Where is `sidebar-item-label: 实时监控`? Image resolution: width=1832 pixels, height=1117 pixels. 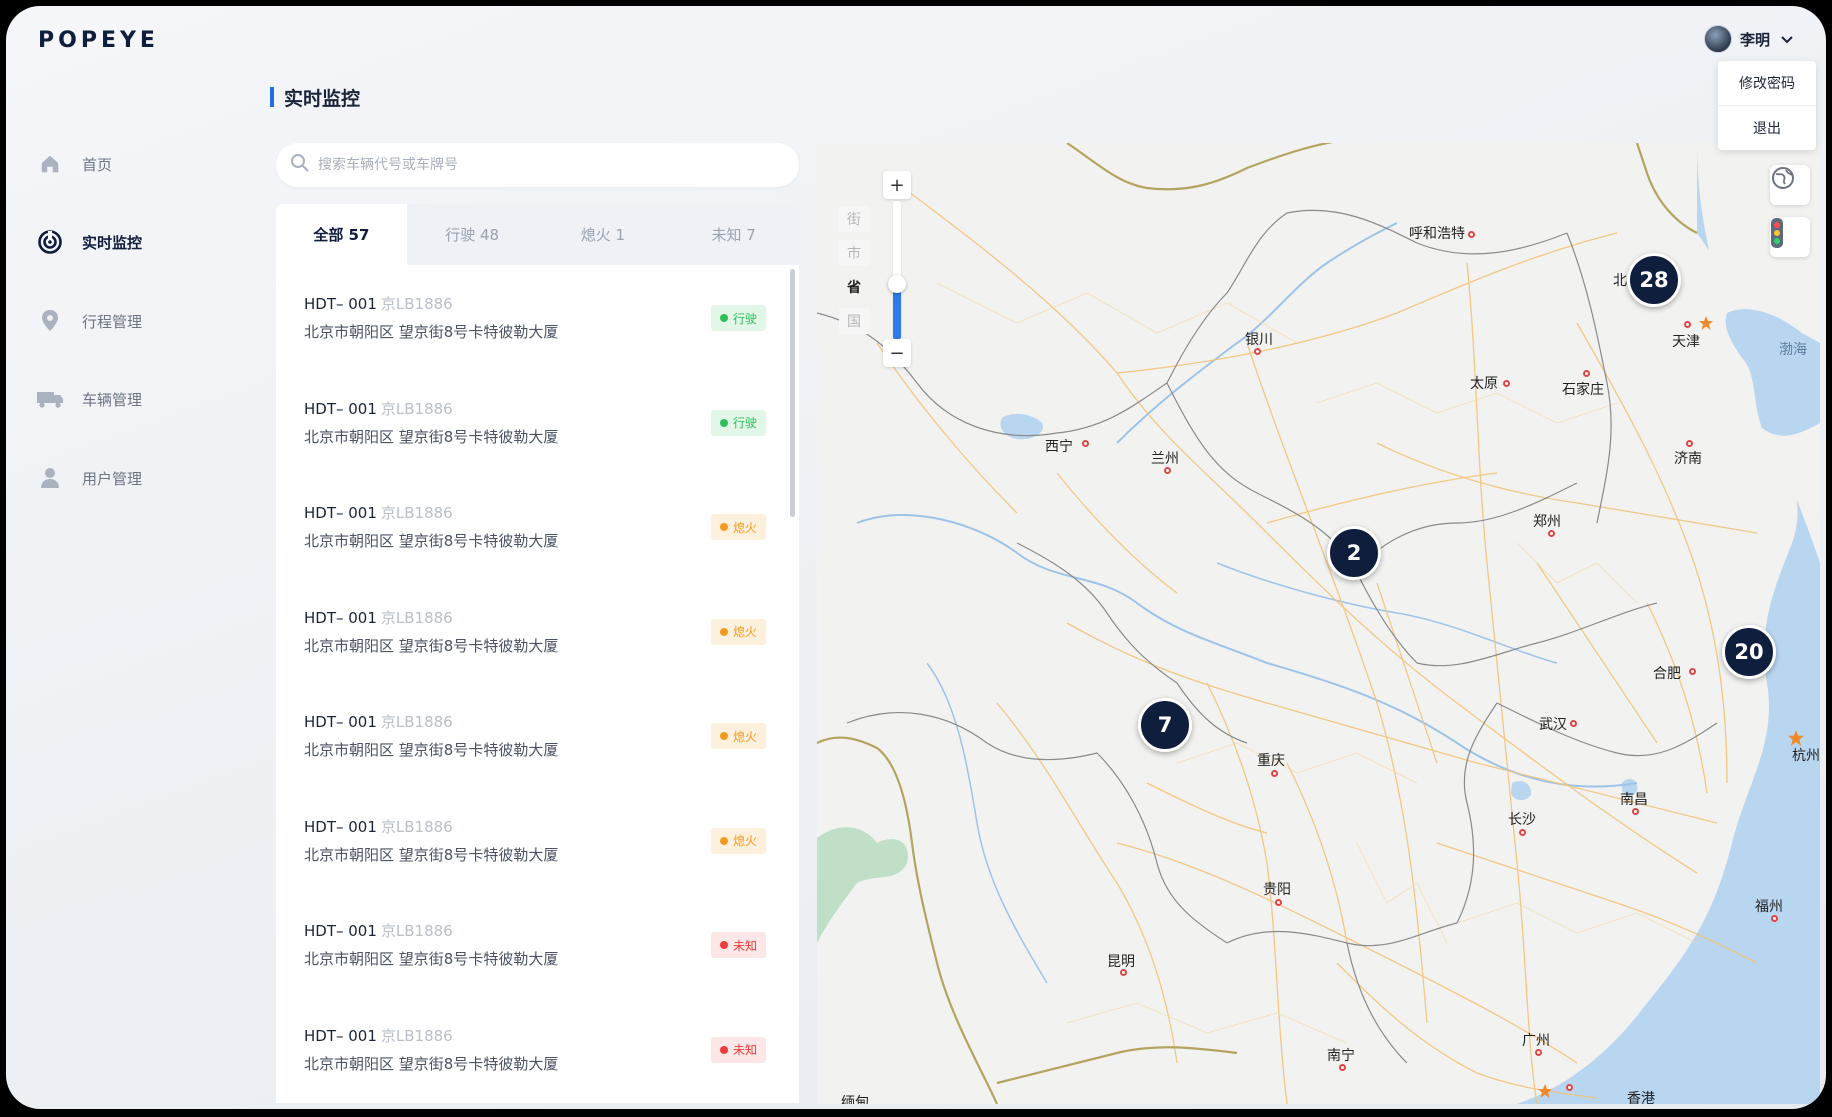
sidebar-item-label: 实时监控 is located at coordinates (112, 242).